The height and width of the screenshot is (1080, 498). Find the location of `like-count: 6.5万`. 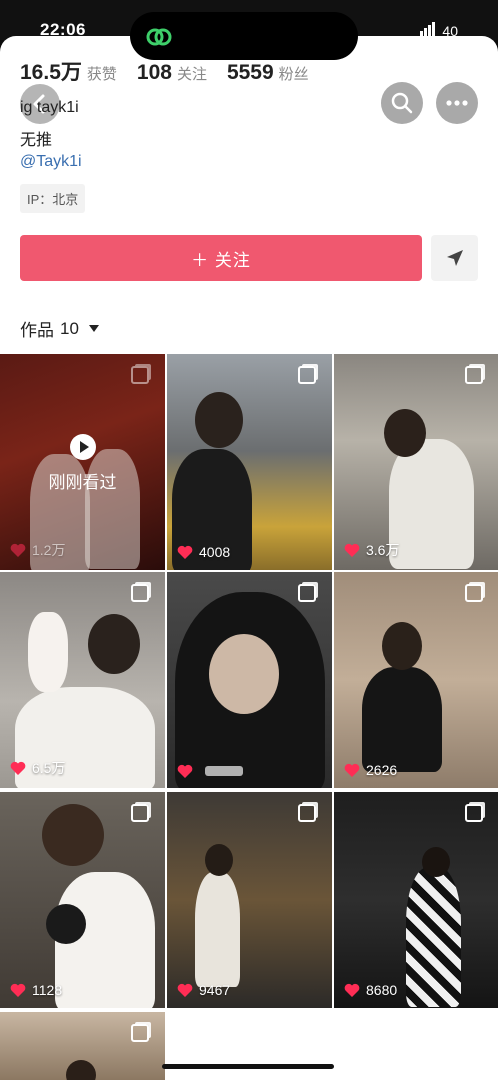

like-count: 6.5万 is located at coordinates (37, 768).